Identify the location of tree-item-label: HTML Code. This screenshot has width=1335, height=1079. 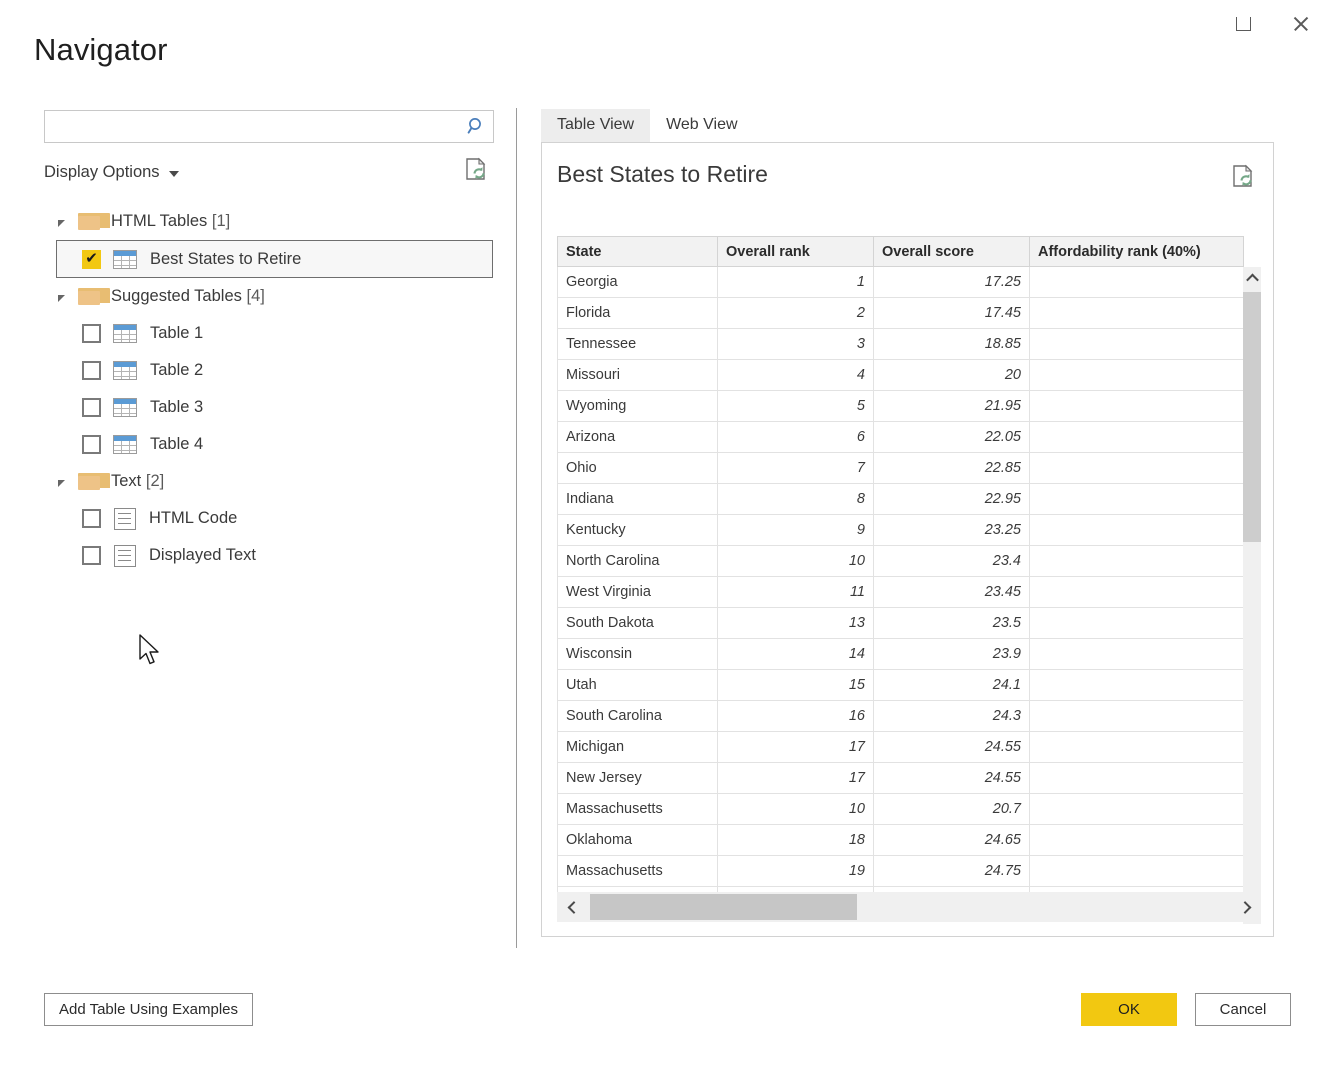
(193, 518).